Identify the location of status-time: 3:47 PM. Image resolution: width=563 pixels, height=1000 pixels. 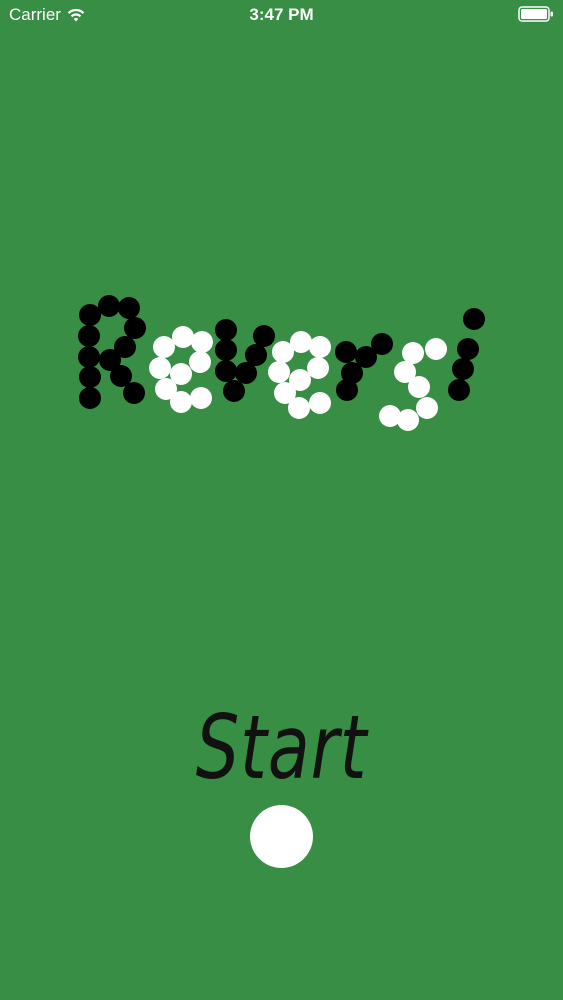
(281, 14).